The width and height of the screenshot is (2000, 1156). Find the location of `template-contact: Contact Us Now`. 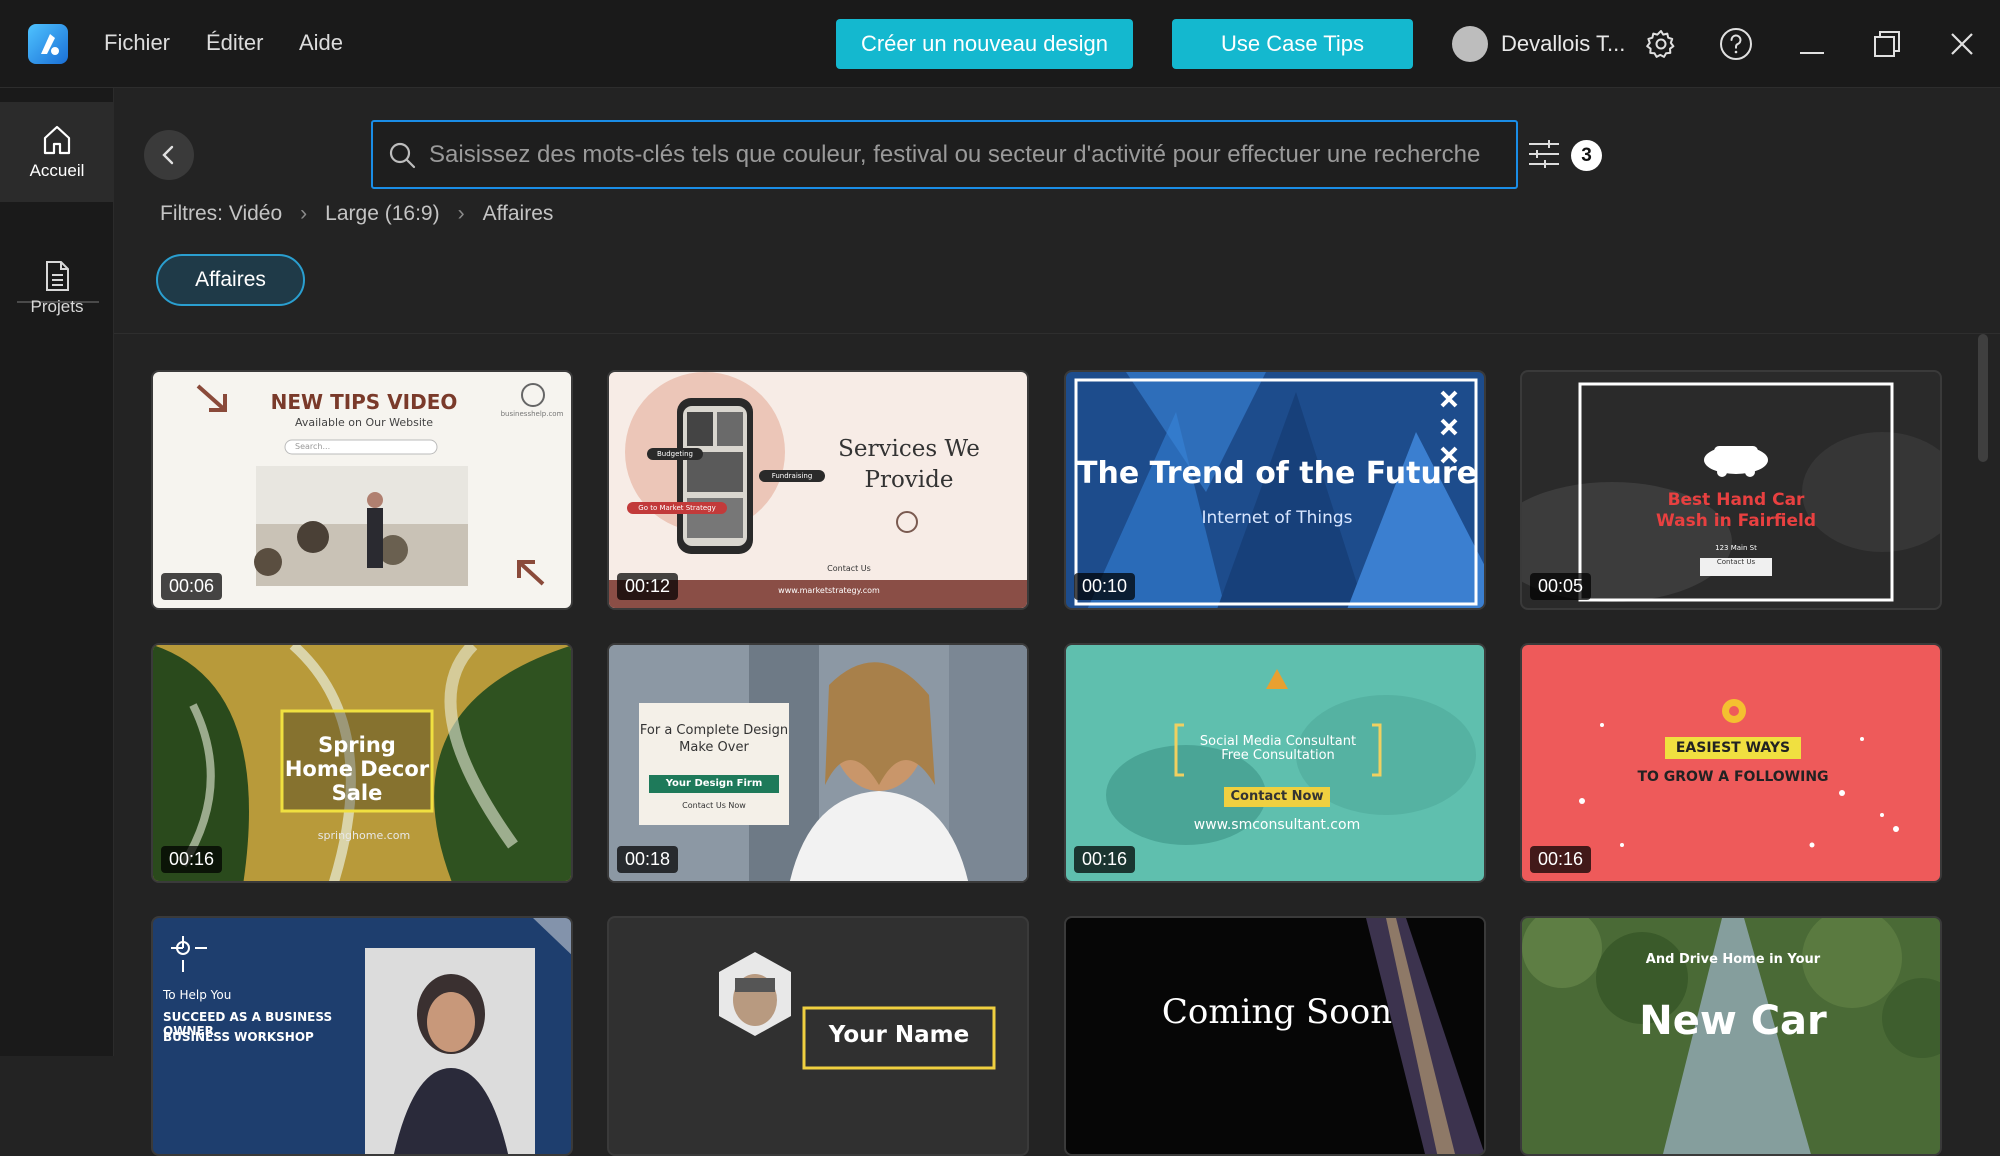

template-contact: Contact Us Now is located at coordinates (714, 805).